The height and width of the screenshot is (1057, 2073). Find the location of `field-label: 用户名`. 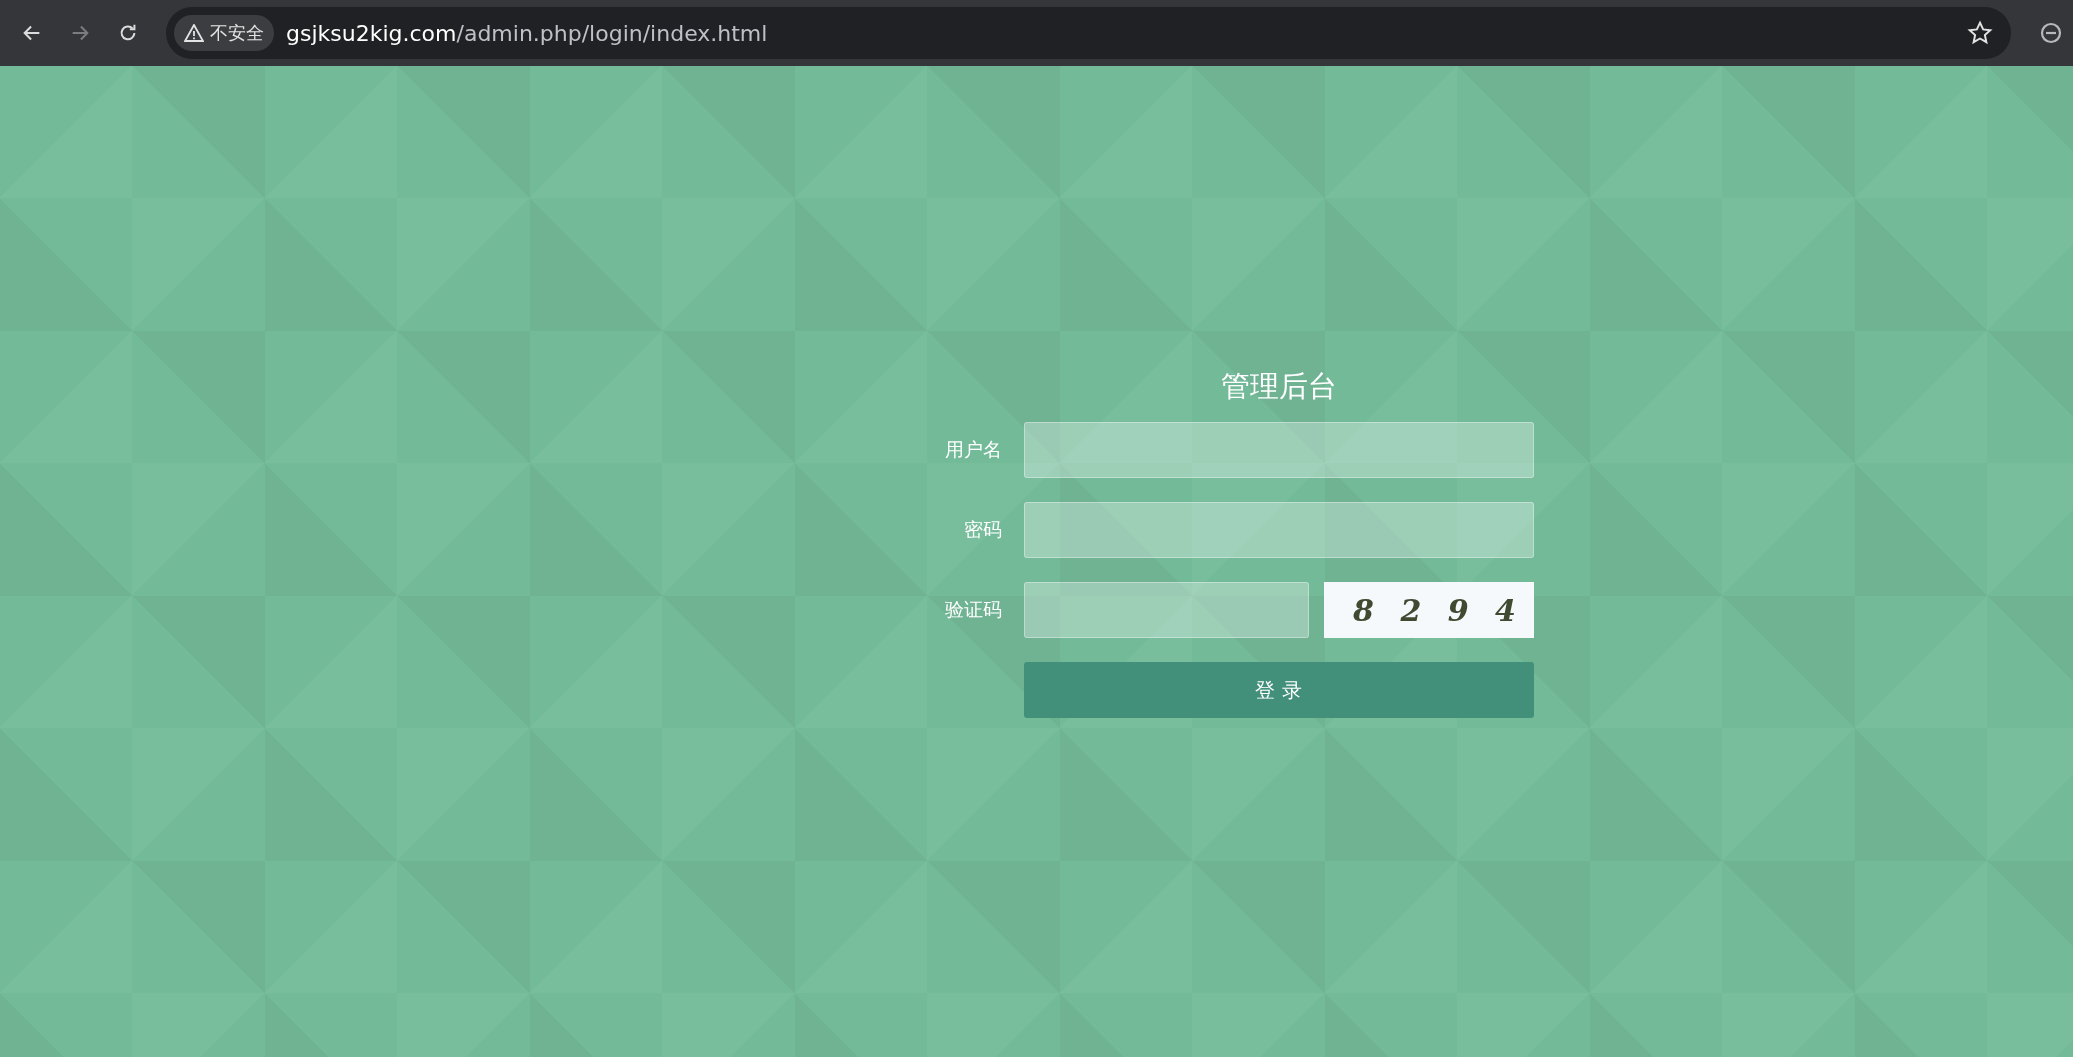

field-label: 用户名 is located at coordinates (973, 449).